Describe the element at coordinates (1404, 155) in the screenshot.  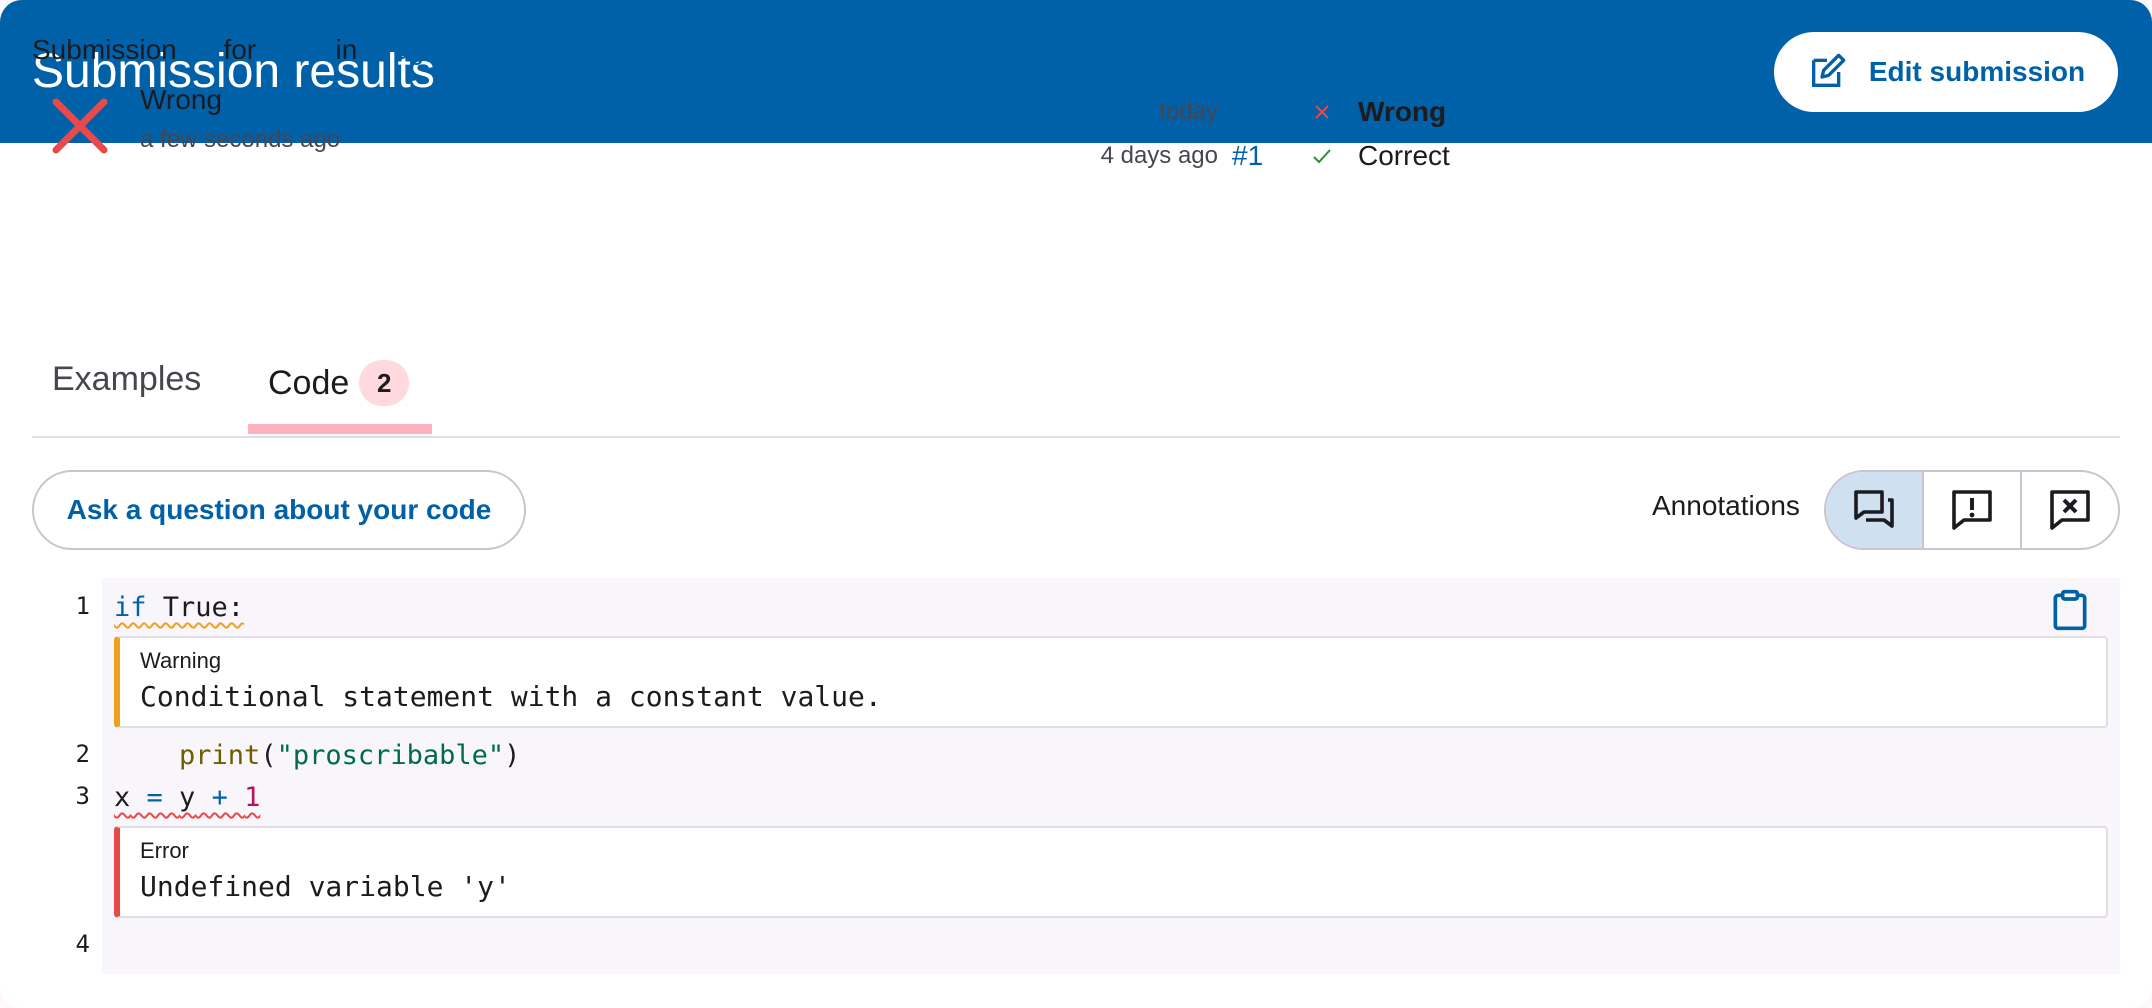
I see `history-status: Correct` at that location.